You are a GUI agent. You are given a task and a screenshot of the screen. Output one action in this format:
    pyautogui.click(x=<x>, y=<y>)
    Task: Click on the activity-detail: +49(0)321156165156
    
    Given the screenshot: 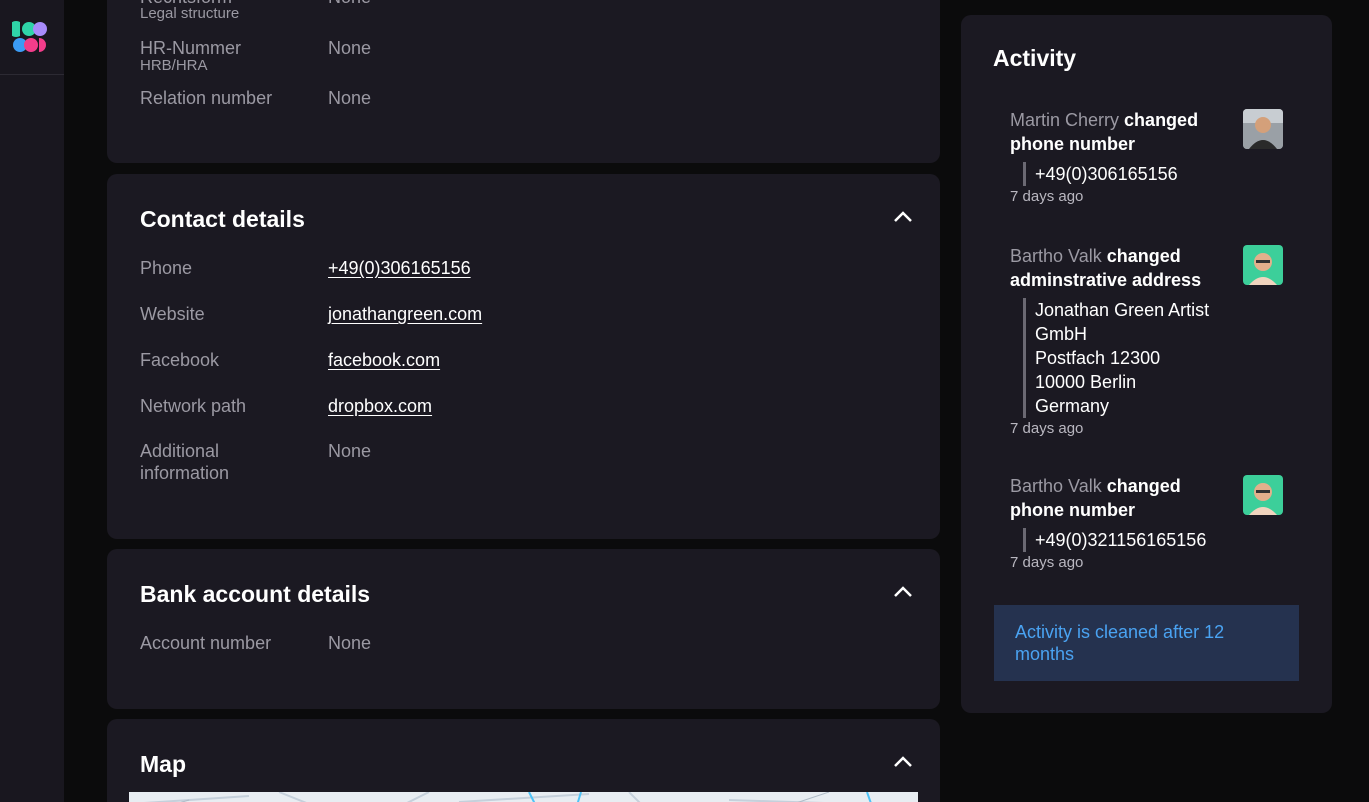 What is the action you would take?
    pyautogui.click(x=1128, y=540)
    